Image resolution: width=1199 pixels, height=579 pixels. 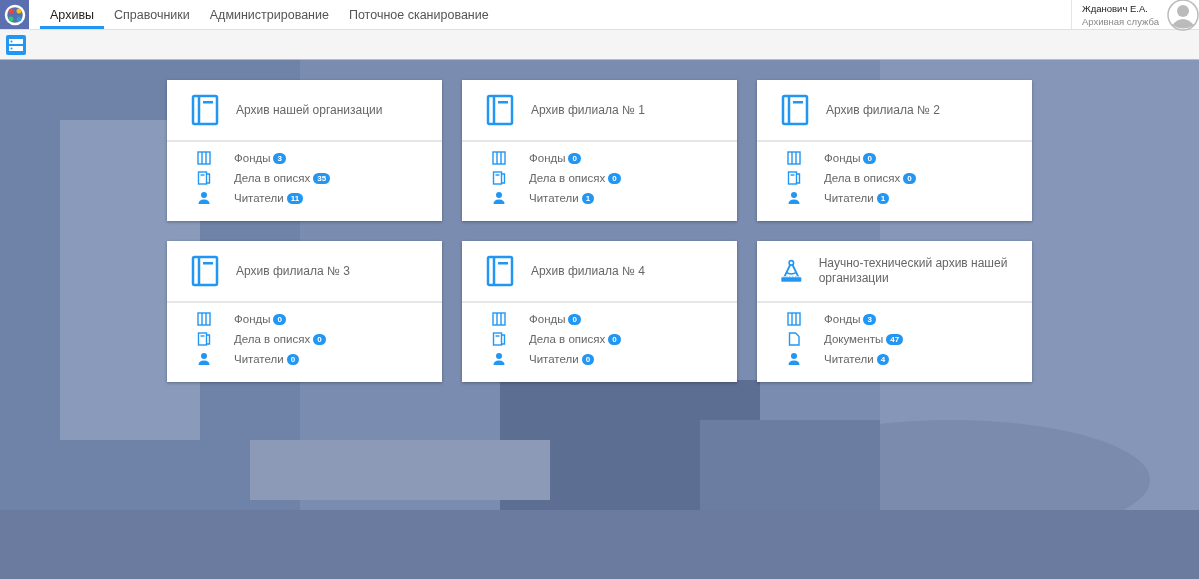 What do you see at coordinates (854, 339) in the screenshot?
I see `stat-label: Документы` at bounding box center [854, 339].